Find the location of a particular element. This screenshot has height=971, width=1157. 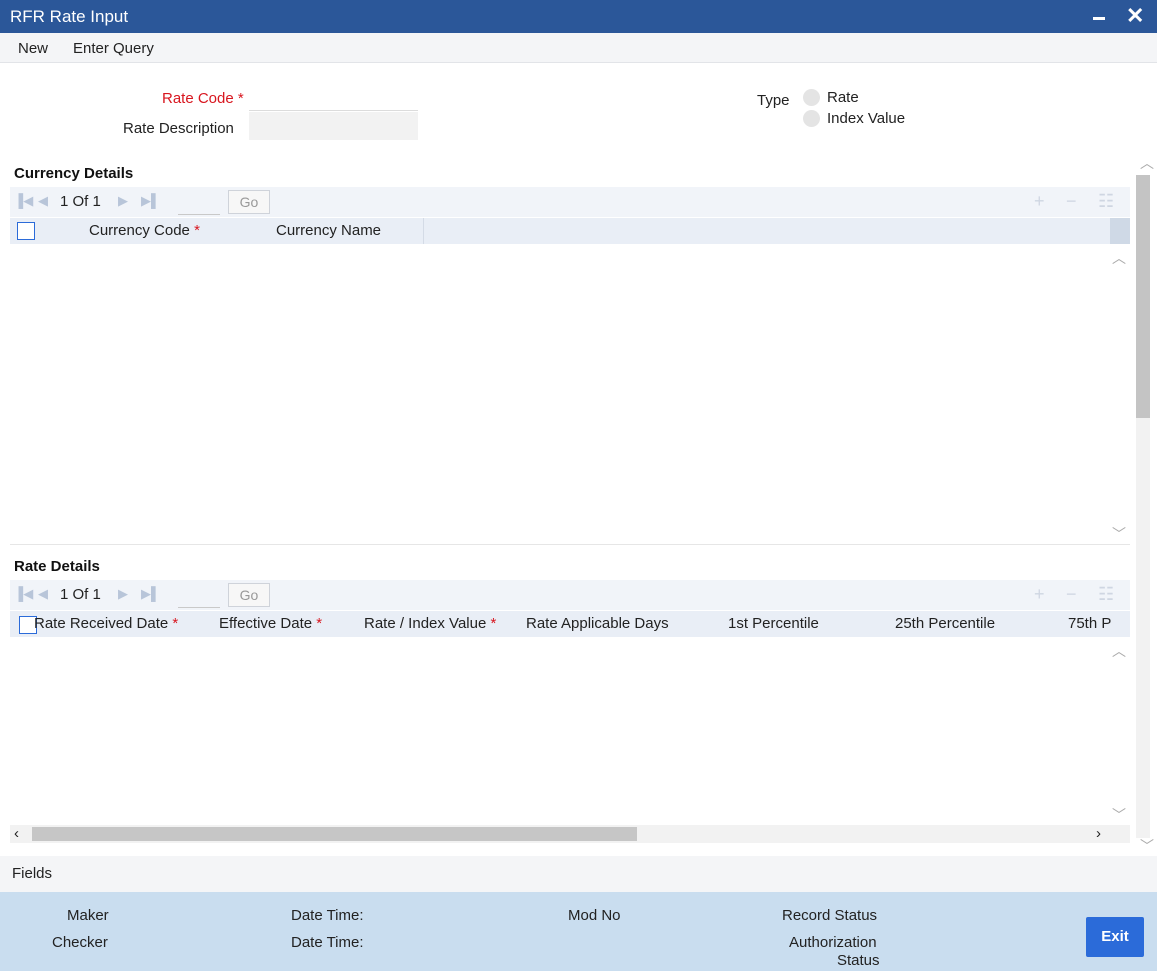

exit-button: Exit is located at coordinates (1115, 937).